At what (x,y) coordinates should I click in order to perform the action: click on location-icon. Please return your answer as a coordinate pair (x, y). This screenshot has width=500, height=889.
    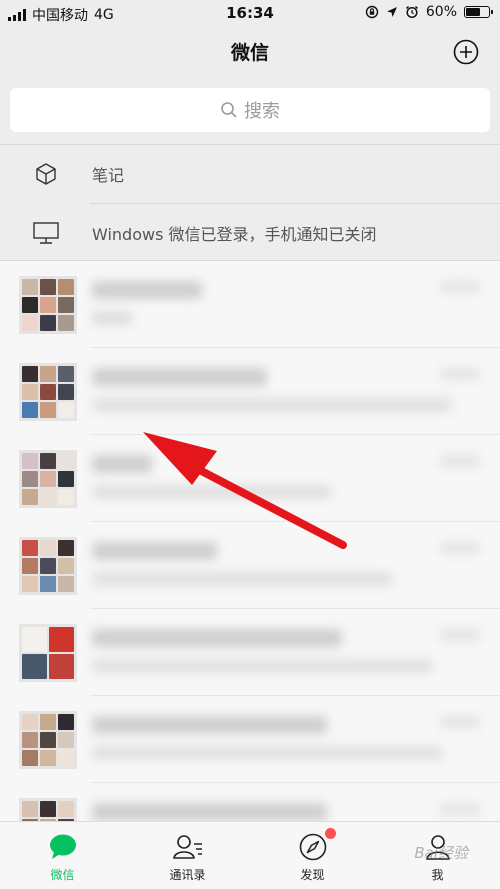
    Looking at the image, I should click on (391, 12).